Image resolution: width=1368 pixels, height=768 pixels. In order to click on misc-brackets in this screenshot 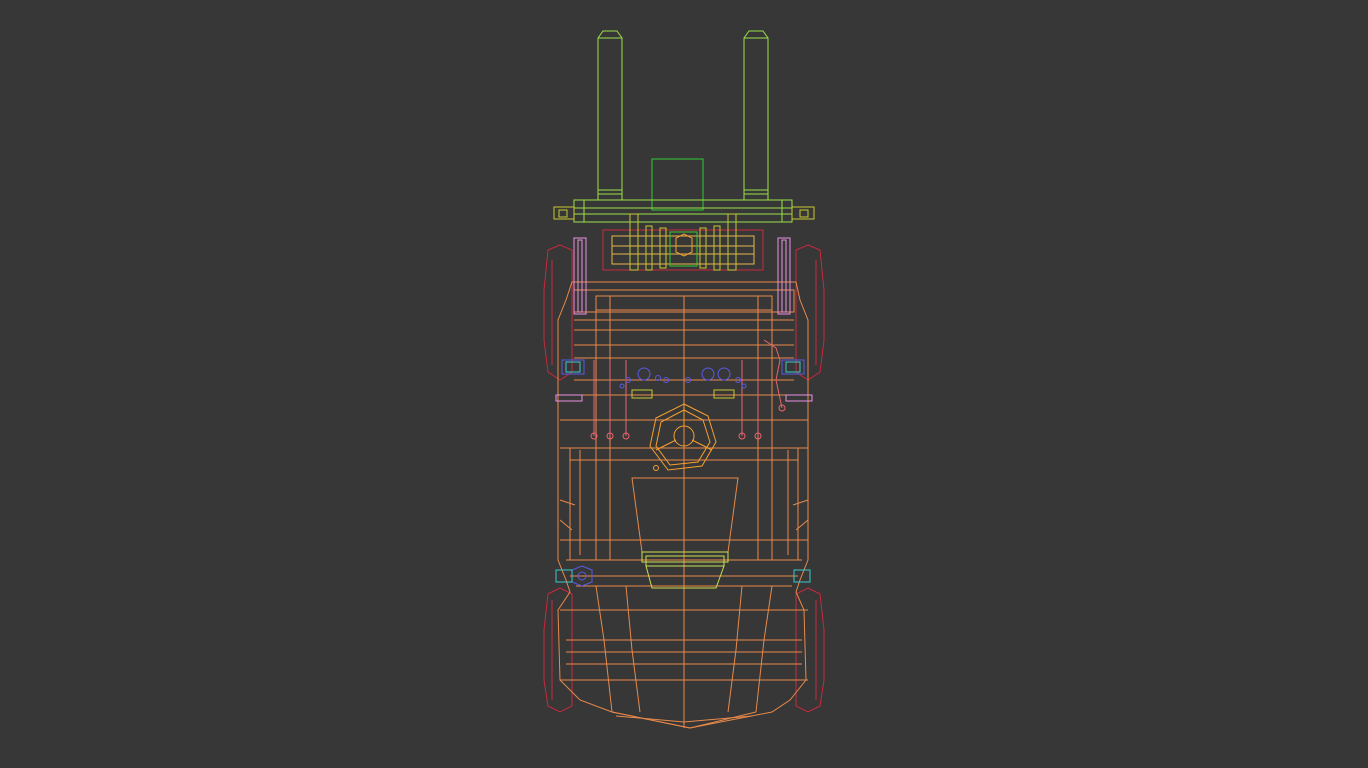, I will do `click(683, 394)`.